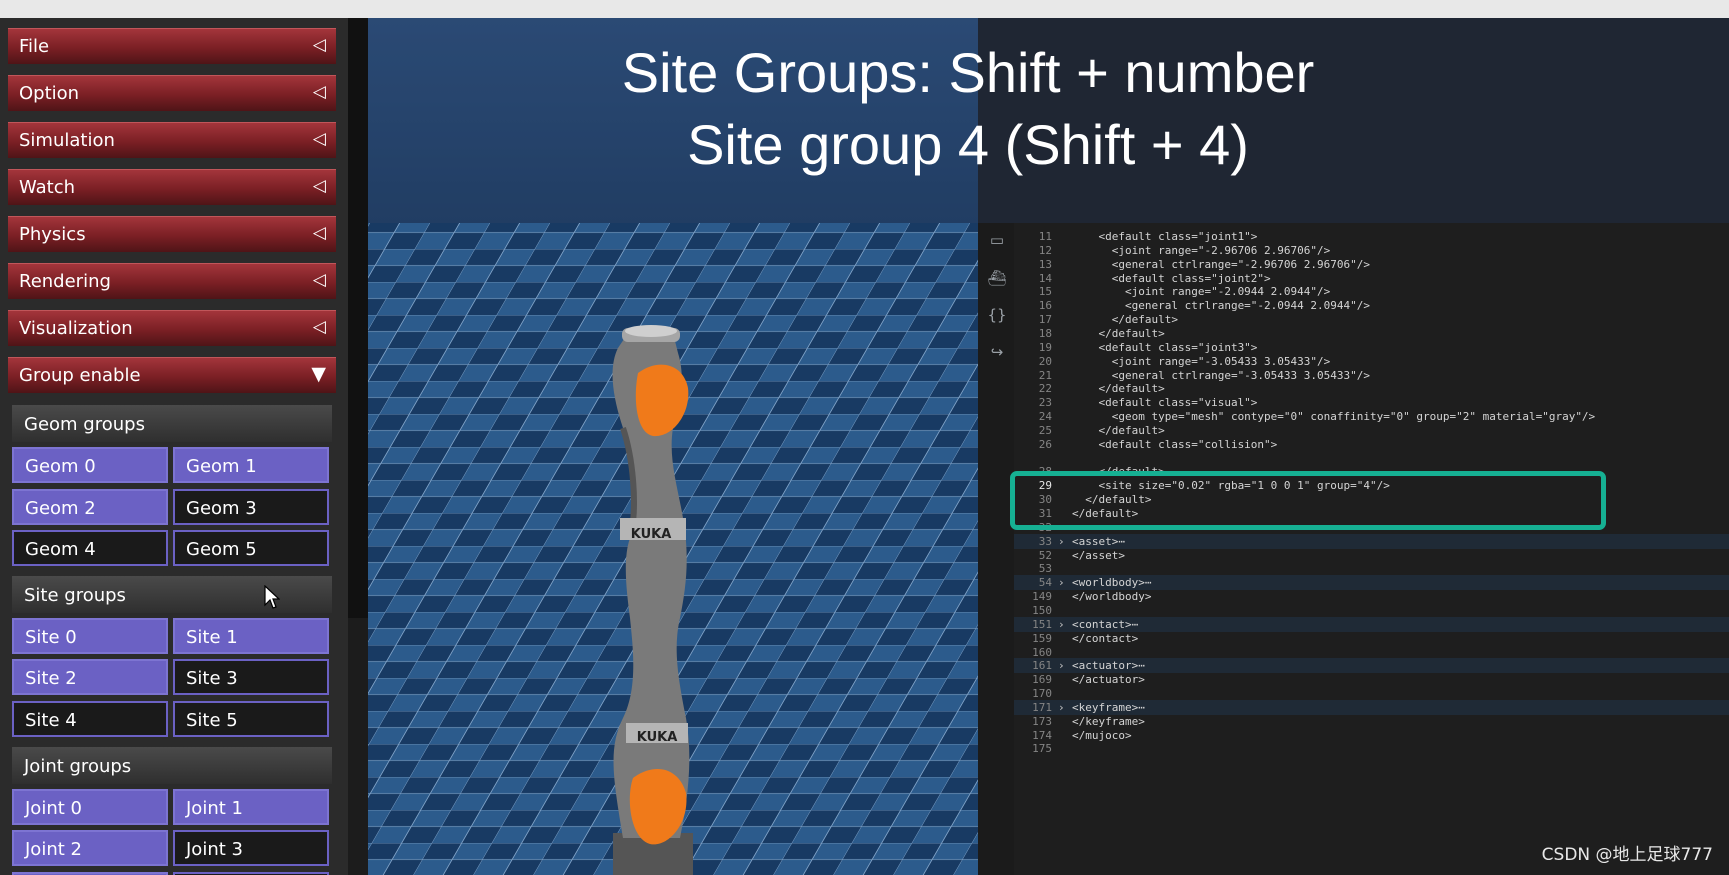  What do you see at coordinates (997, 241) in the screenshot?
I see `remote-explorer-icon: ▭` at bounding box center [997, 241].